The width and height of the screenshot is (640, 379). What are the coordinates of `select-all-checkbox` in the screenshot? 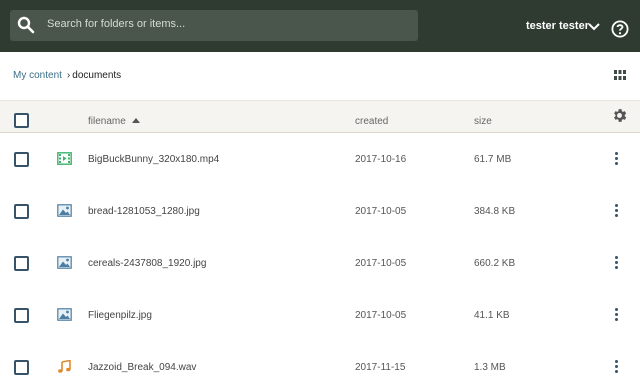 It's located at (21, 120).